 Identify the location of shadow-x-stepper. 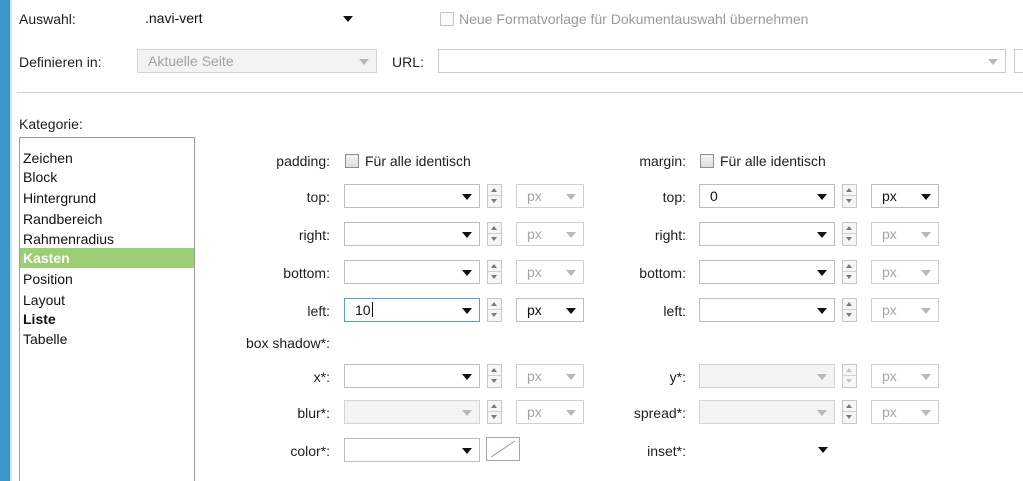
(494, 376).